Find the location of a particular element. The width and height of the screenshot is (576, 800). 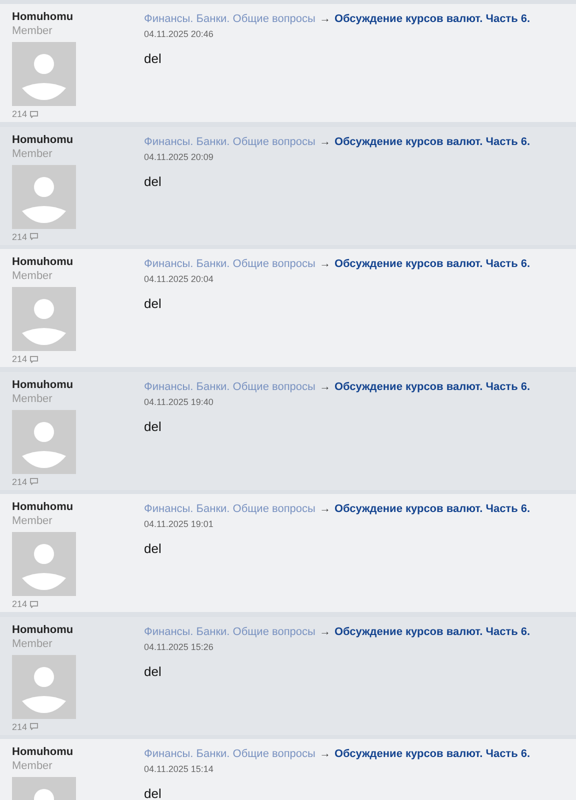

post-date: 04.11.2025 15:14 is located at coordinates (179, 769).